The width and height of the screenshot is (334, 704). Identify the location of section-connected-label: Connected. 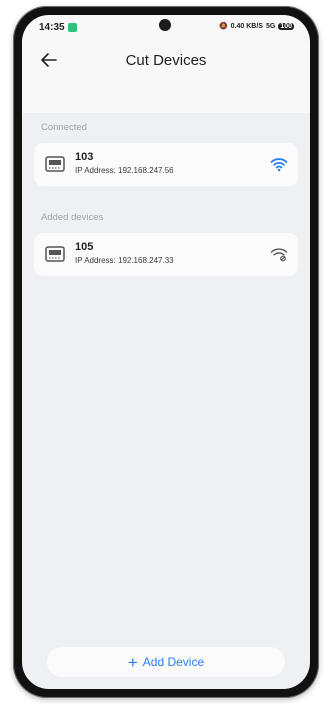
(64, 127).